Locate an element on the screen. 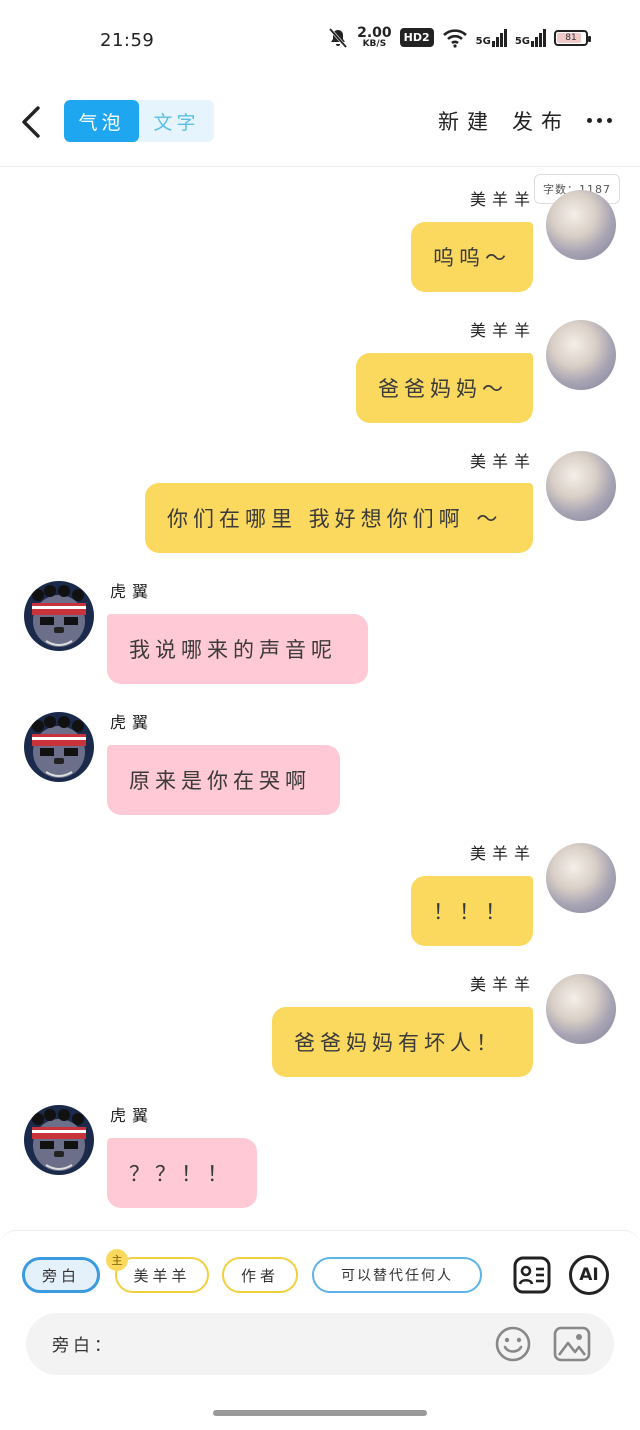  mode-switch: 气泡 文字 is located at coordinates (139, 121).